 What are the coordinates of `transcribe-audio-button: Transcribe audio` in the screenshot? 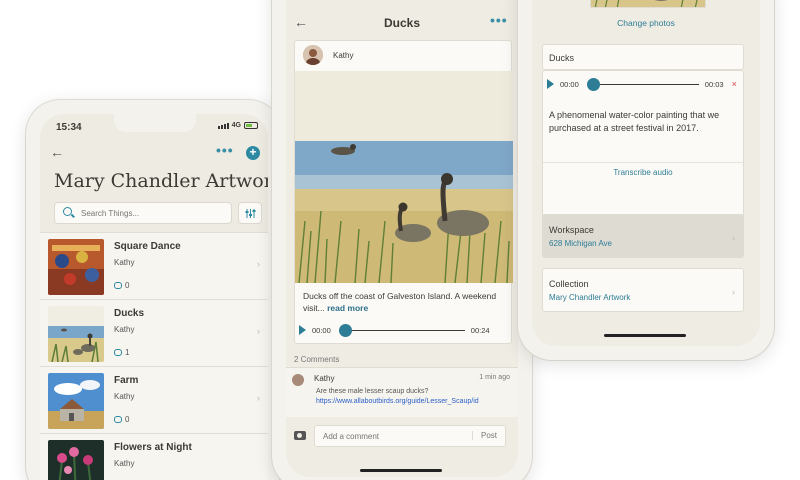 It's located at (643, 169).